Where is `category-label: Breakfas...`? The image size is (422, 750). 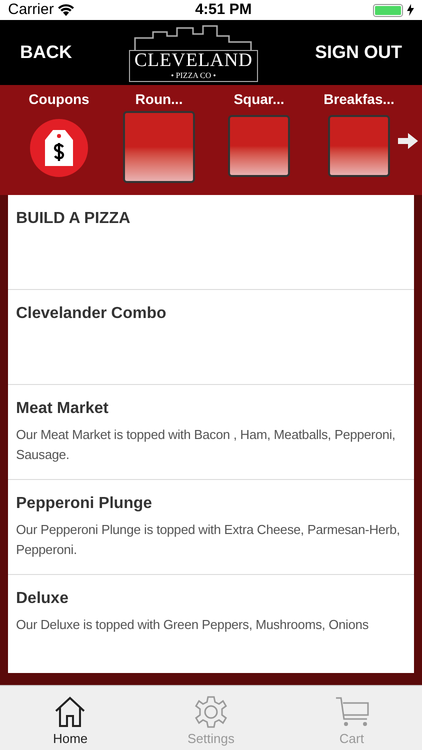 category-label: Breakfas... is located at coordinates (359, 99).